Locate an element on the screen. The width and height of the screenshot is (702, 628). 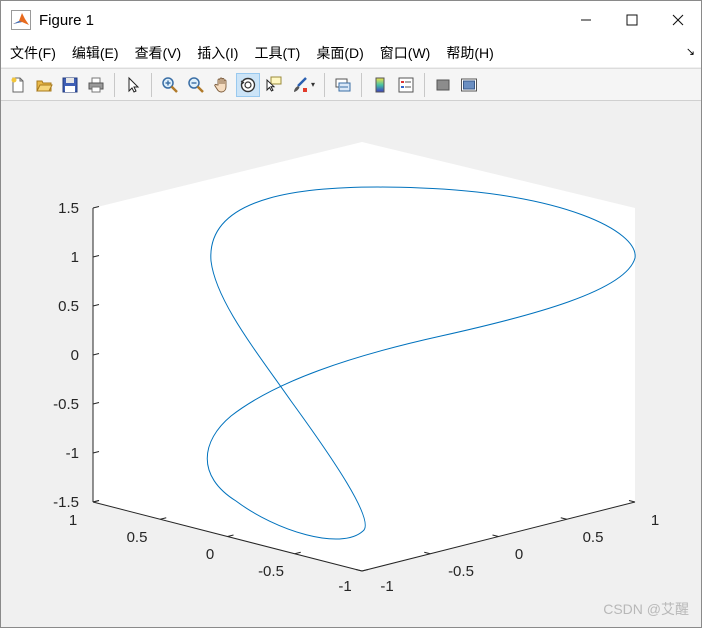
z-tick-label: 1 is located at coordinates (75, 257).